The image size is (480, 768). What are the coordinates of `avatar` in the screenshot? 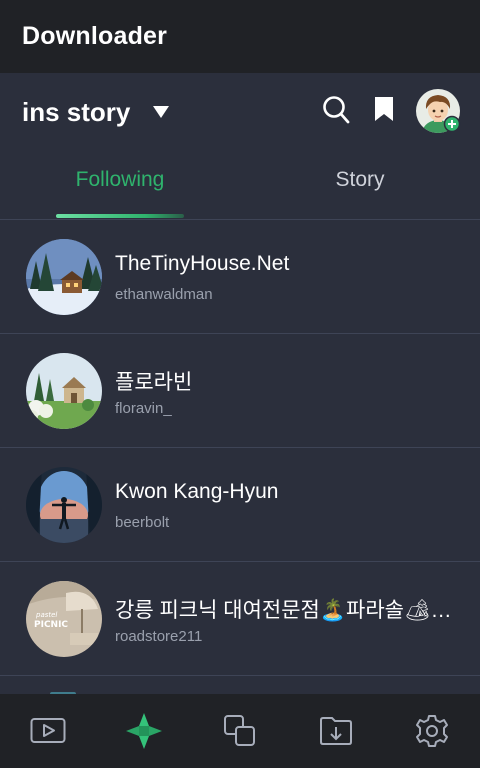 It's located at (438, 111).